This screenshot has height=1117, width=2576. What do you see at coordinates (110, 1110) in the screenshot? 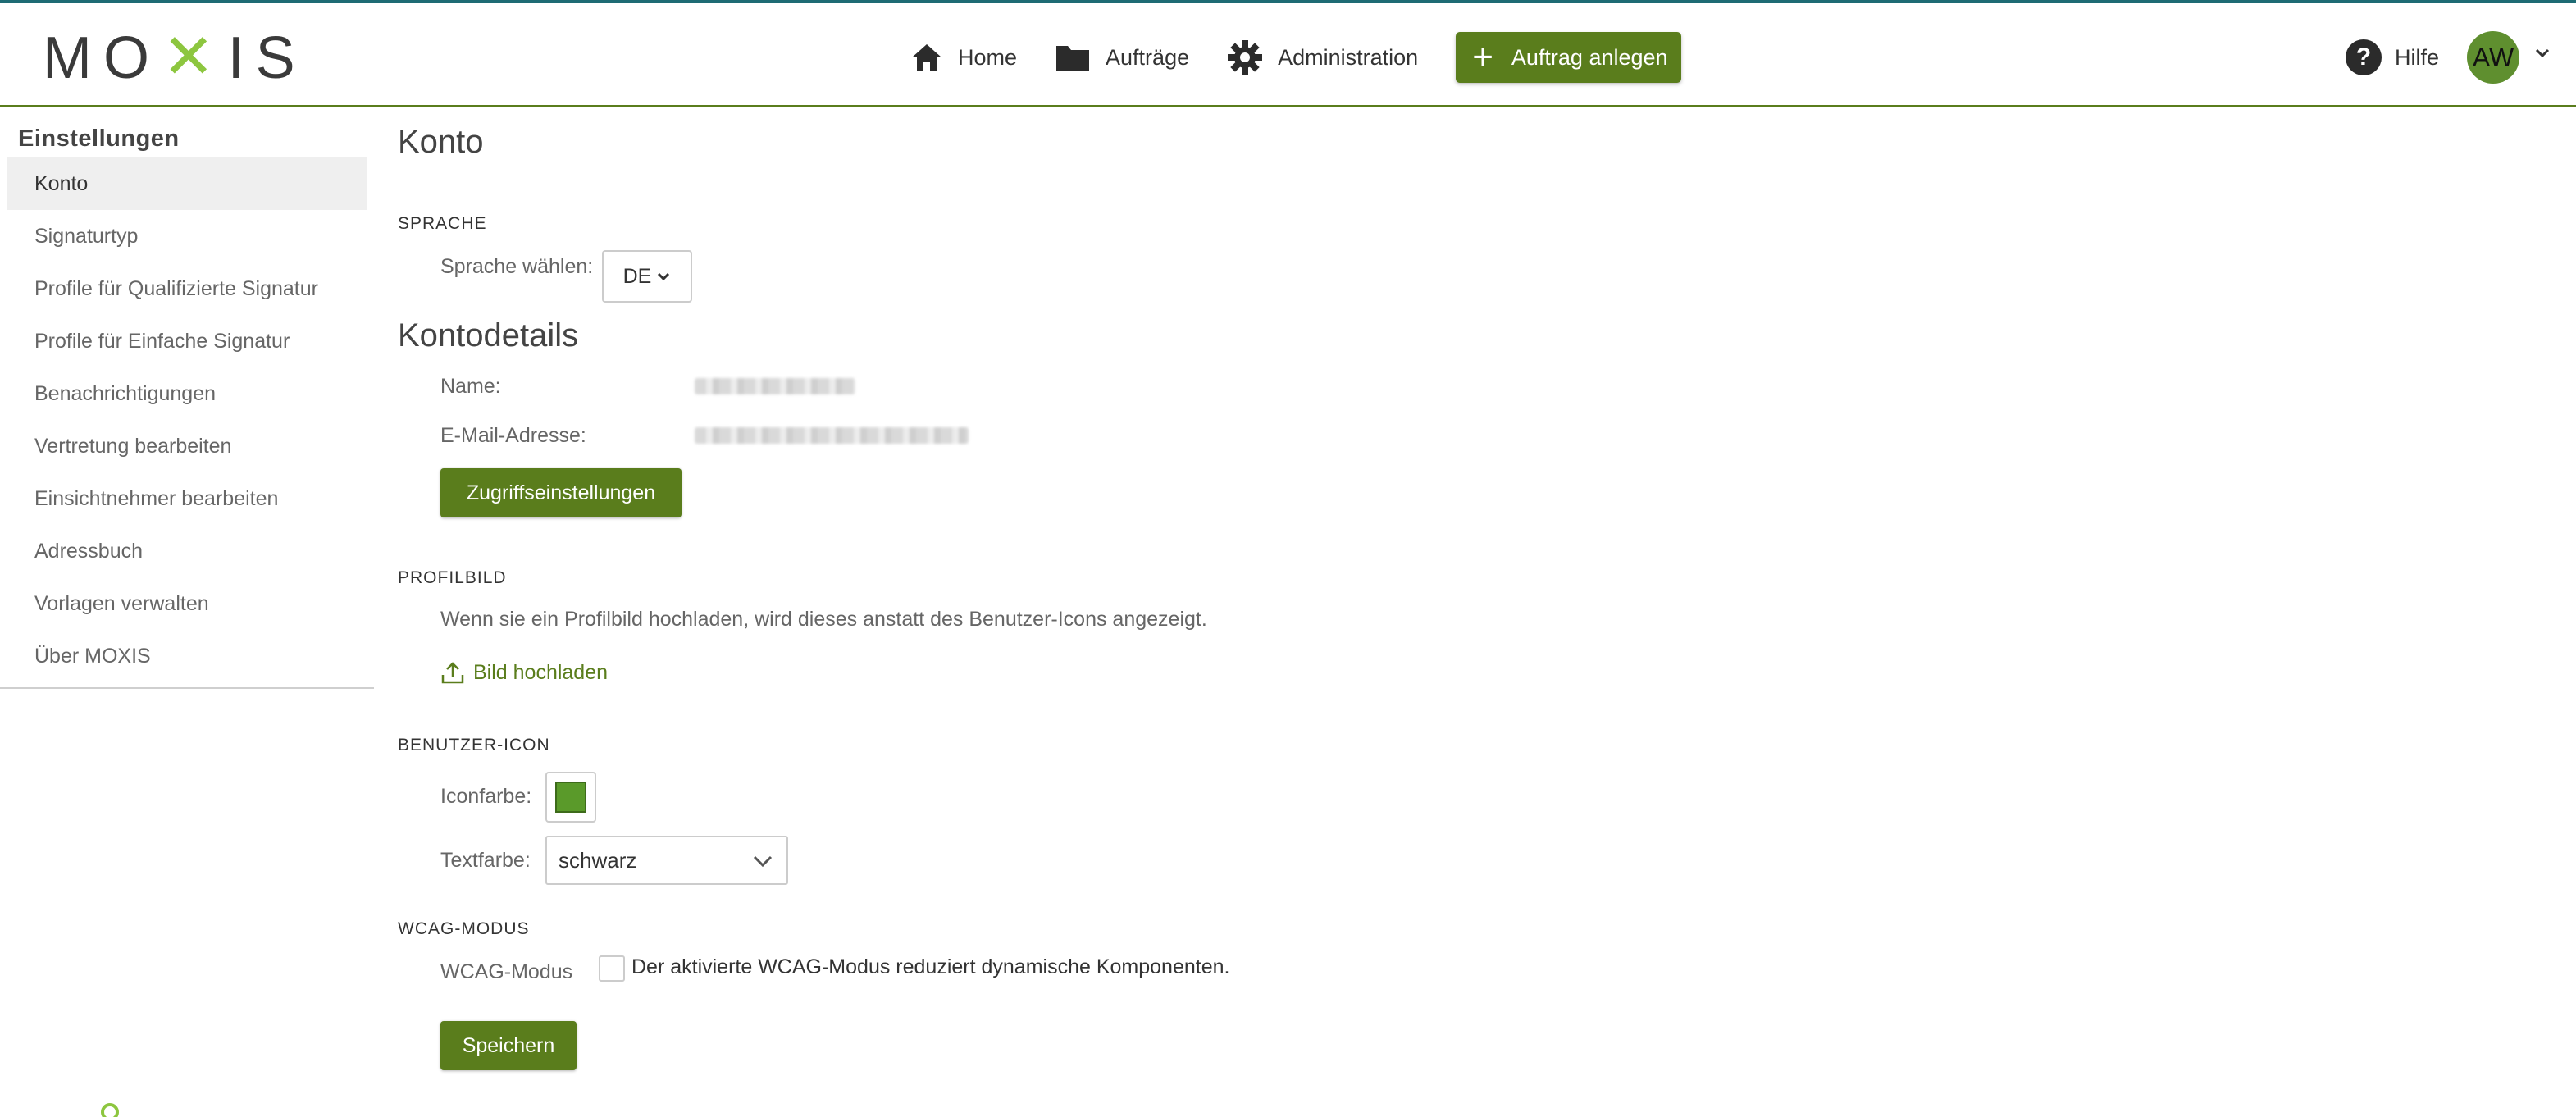
I see `footer-logo-mark` at bounding box center [110, 1110].